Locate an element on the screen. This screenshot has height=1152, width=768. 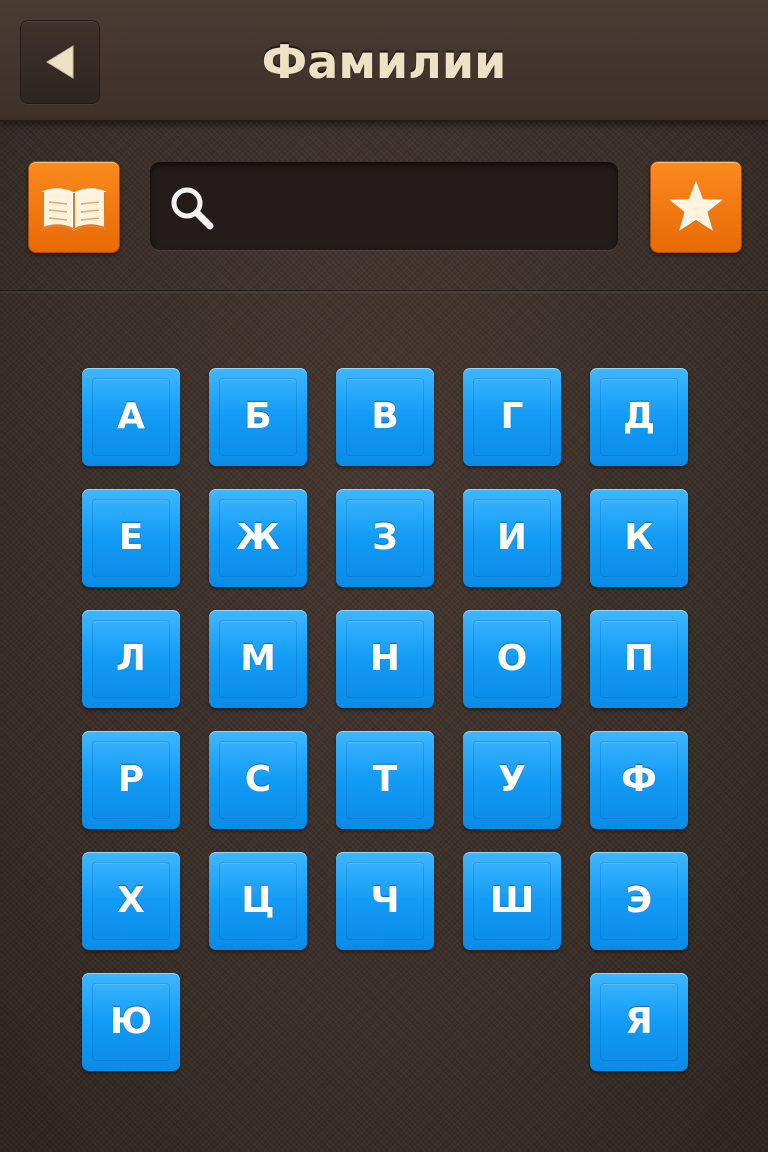
letter-key: Ф is located at coordinates (639, 780).